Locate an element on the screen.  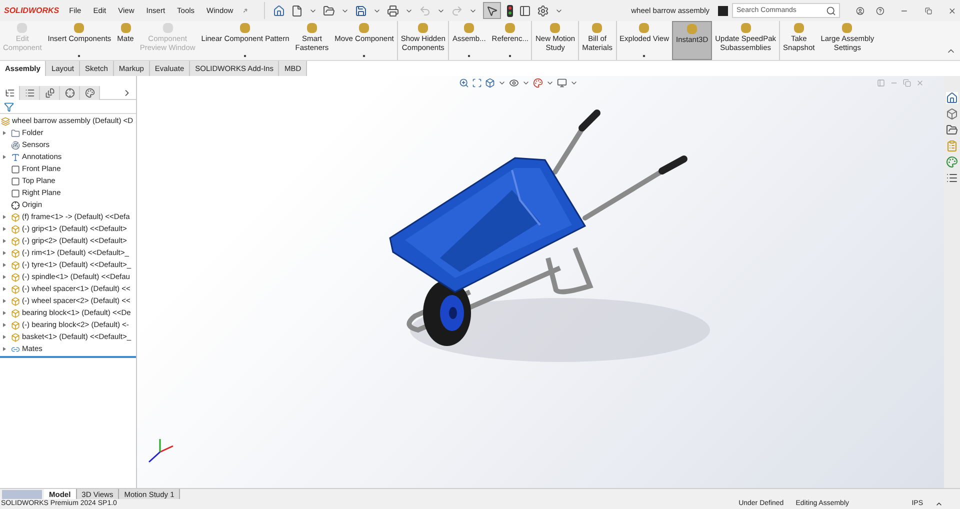
cube-icon is located at coordinates (952, 114).